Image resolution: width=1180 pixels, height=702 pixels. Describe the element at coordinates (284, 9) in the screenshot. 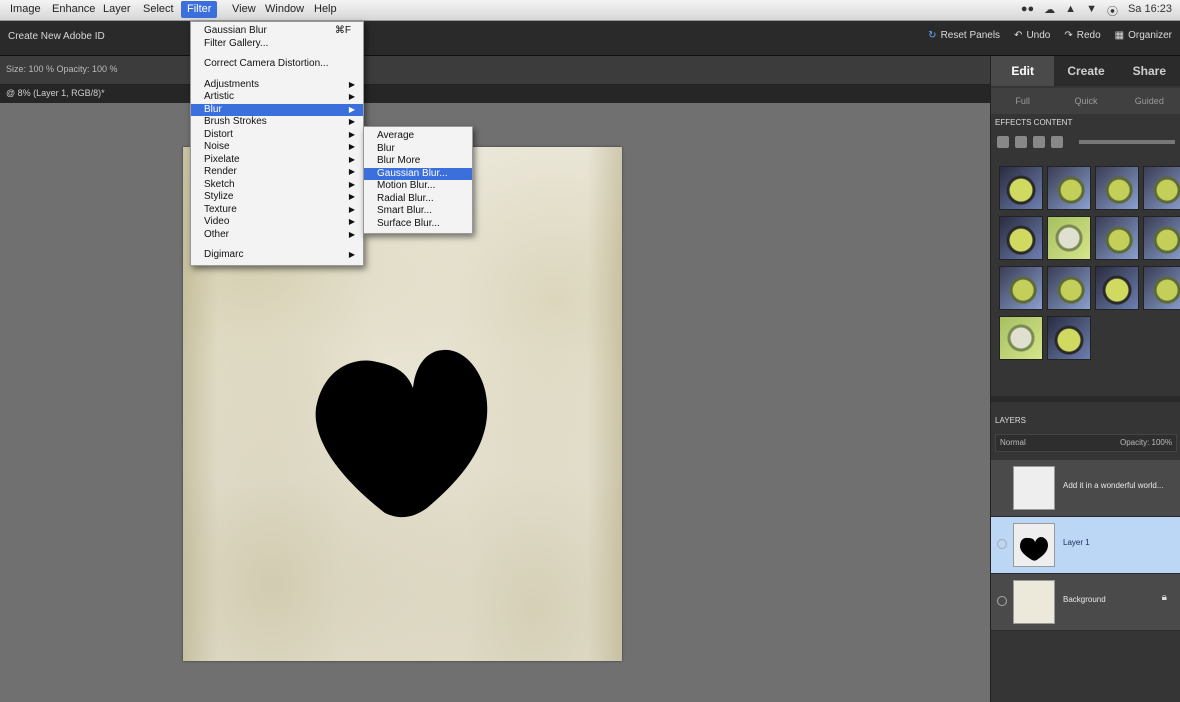

I see `menu-window: Window` at that location.